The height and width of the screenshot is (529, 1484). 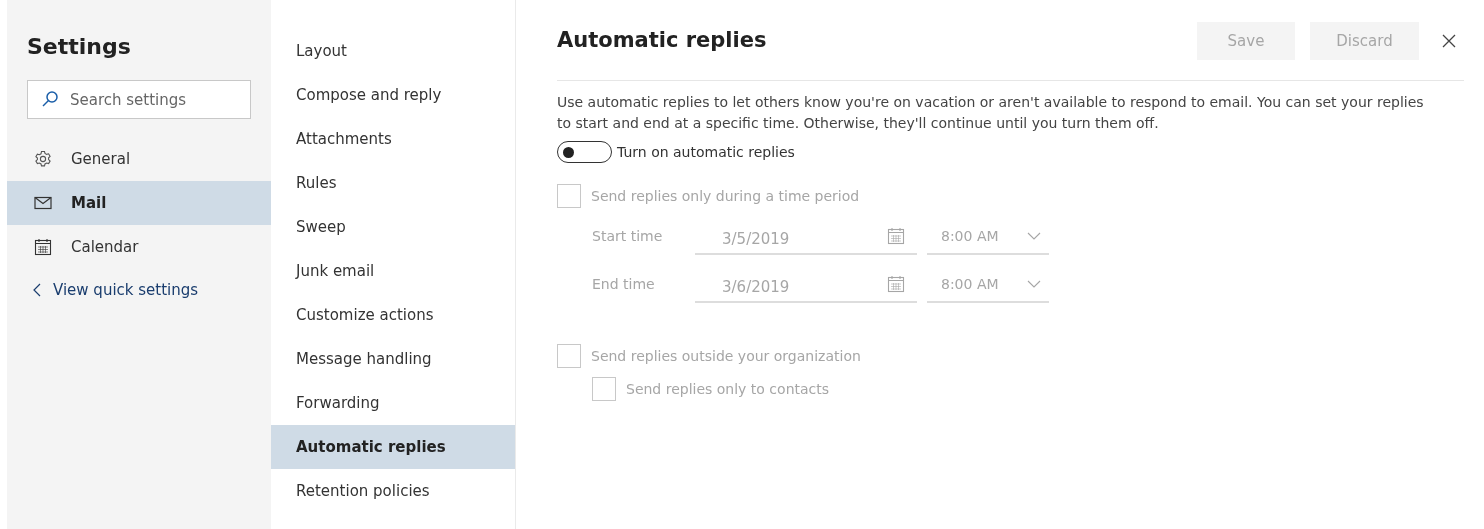 What do you see at coordinates (393, 315) in the screenshot?
I see `submenu-item: Customize actions` at bounding box center [393, 315].